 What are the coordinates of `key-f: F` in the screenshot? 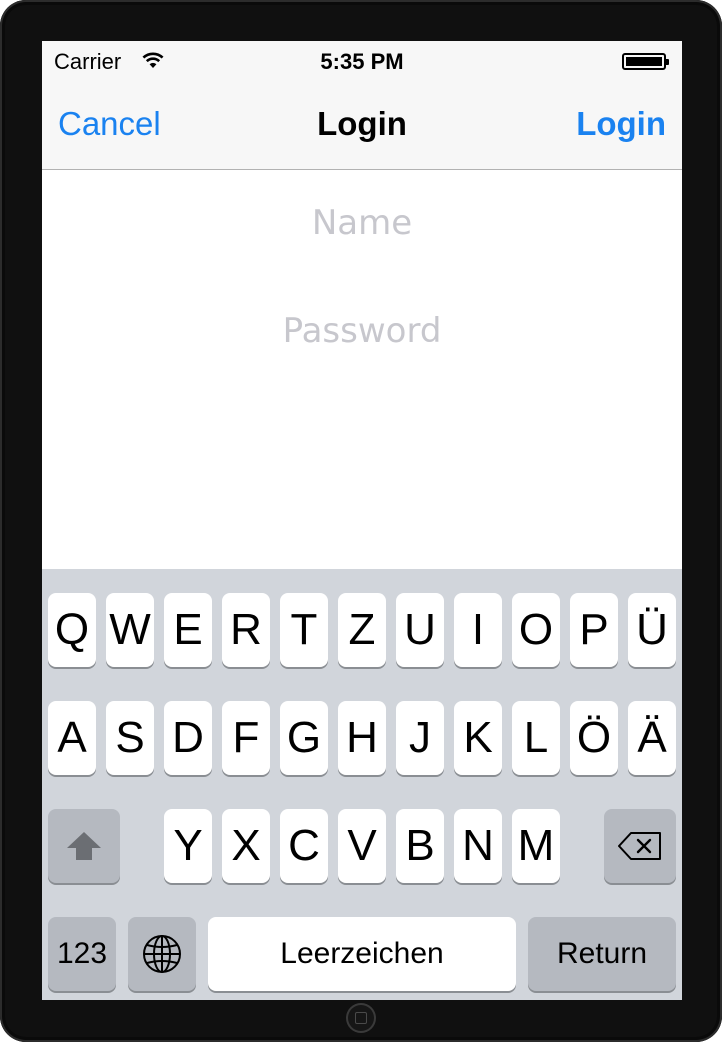 It's located at (246, 738).